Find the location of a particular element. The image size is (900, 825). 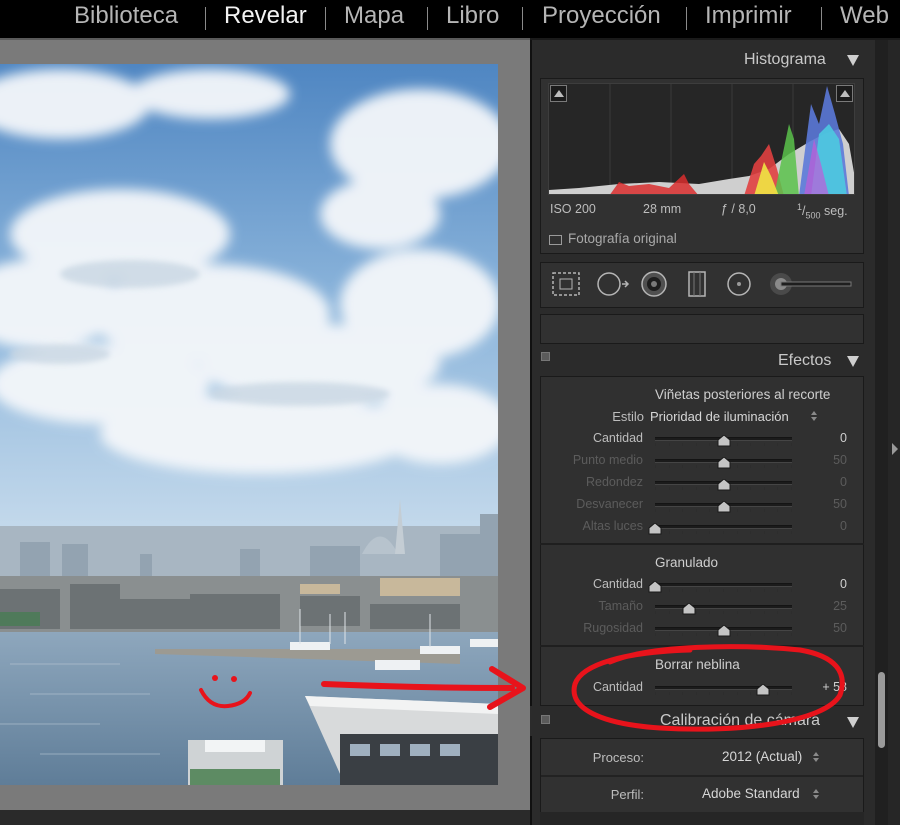

vignette-label: Cantidad is located at coordinates (617, 438).